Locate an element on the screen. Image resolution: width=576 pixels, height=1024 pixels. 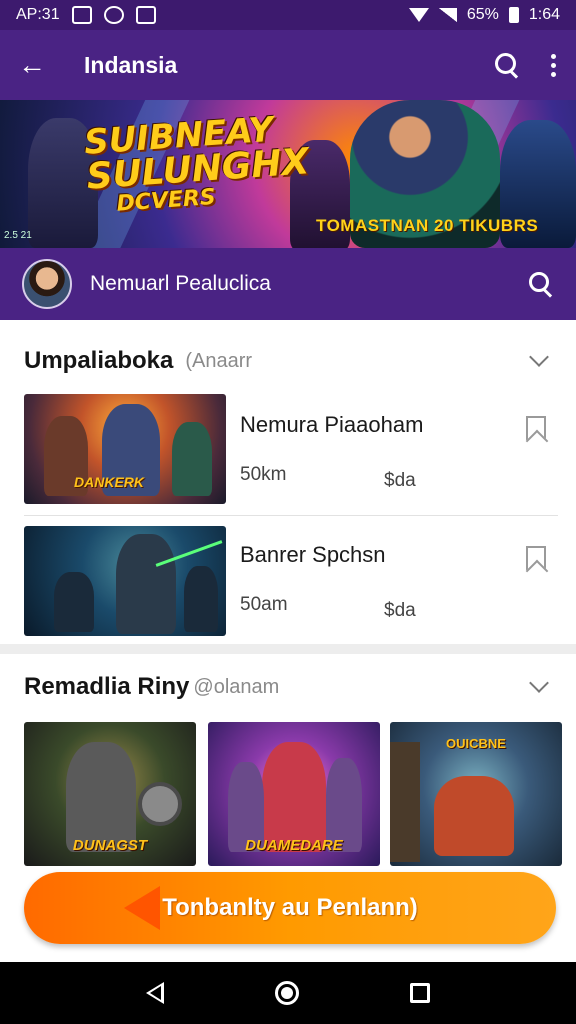
banner-title: SUIBNEAY SULUNGHX DCVERS is located at coordinates (196, 163).